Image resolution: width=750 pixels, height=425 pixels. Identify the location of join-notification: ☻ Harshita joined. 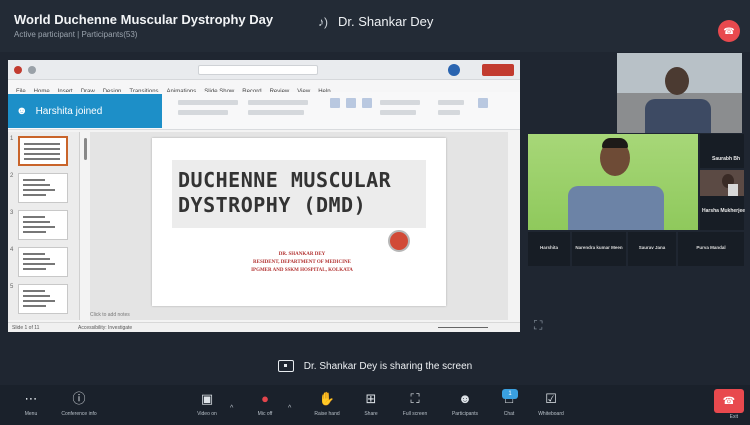
(85, 111).